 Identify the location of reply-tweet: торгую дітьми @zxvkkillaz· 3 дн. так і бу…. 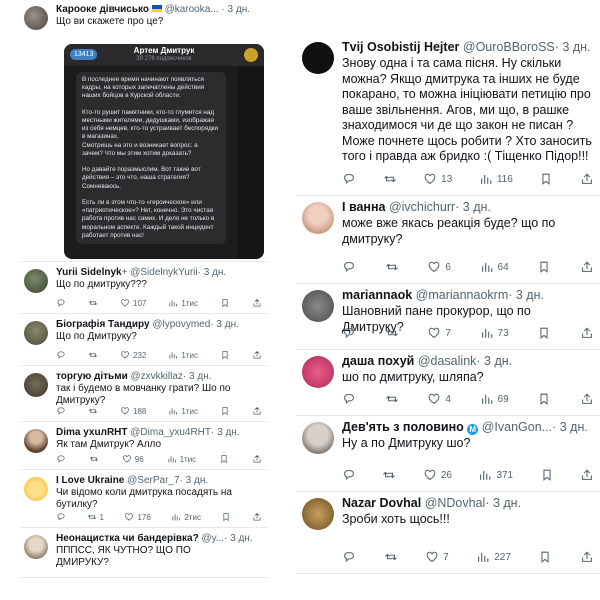
(144, 394).